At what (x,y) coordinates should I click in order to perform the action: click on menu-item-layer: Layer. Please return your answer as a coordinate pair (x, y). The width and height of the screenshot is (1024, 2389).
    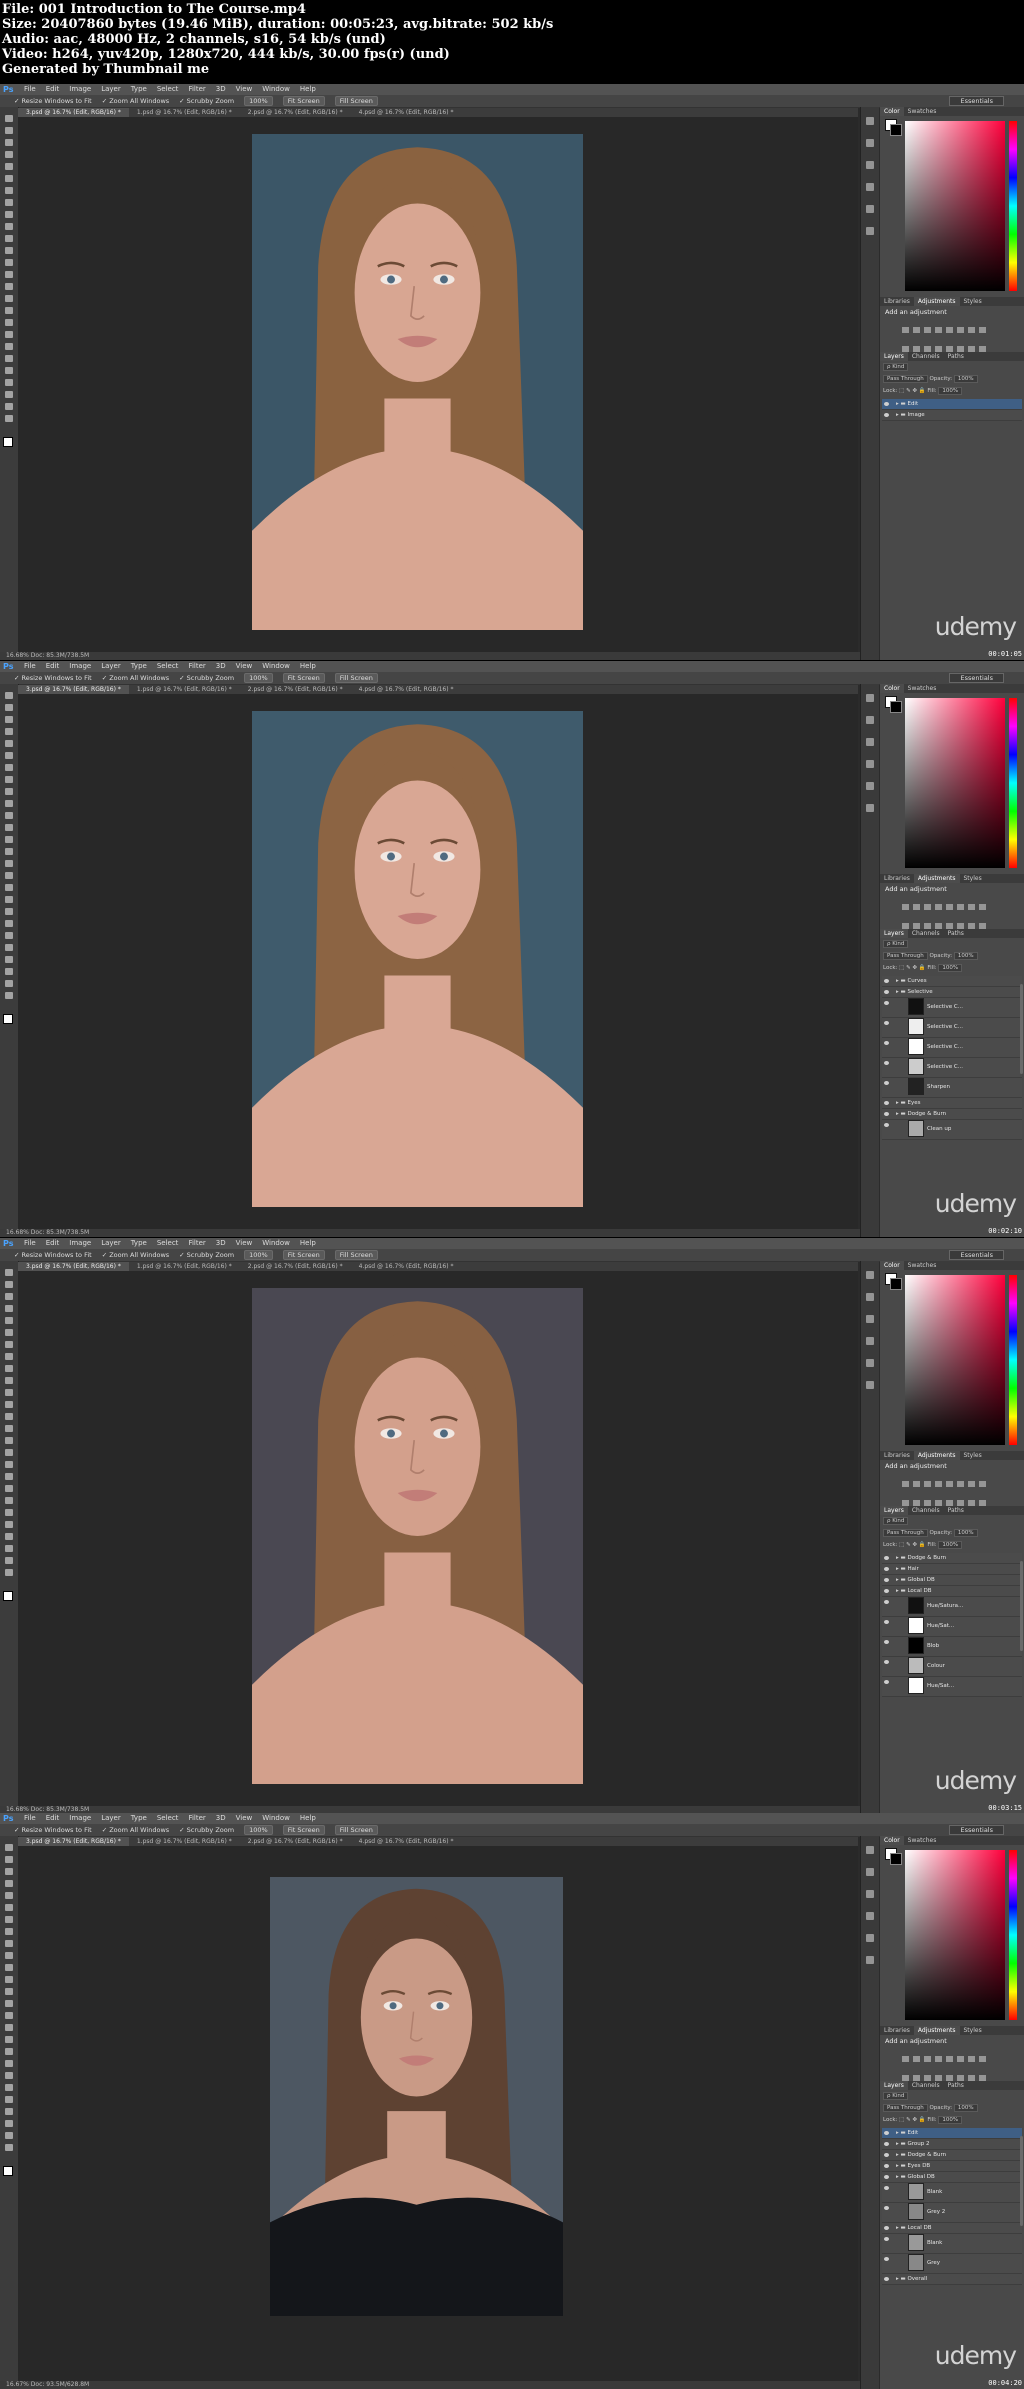
    Looking at the image, I should click on (111, 1243).